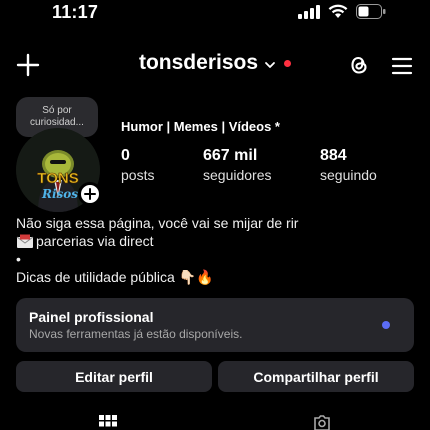 This screenshot has width=430, height=430. I want to click on envelope-icon, so click(25, 241).